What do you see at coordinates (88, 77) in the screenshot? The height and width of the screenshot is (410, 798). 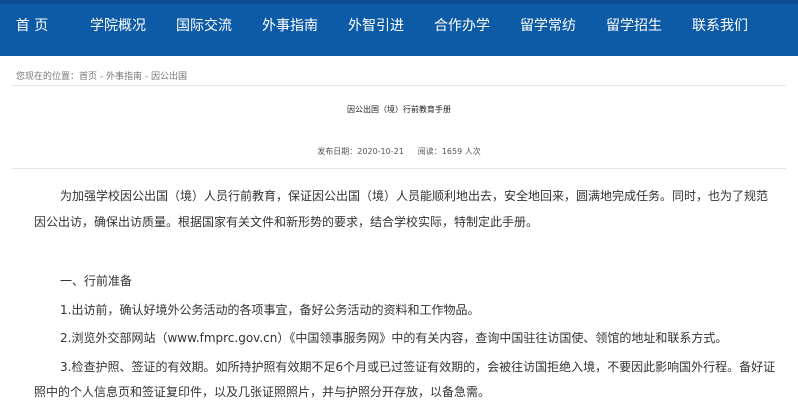 I see `breadcrumb-item-home: 首页` at bounding box center [88, 77].